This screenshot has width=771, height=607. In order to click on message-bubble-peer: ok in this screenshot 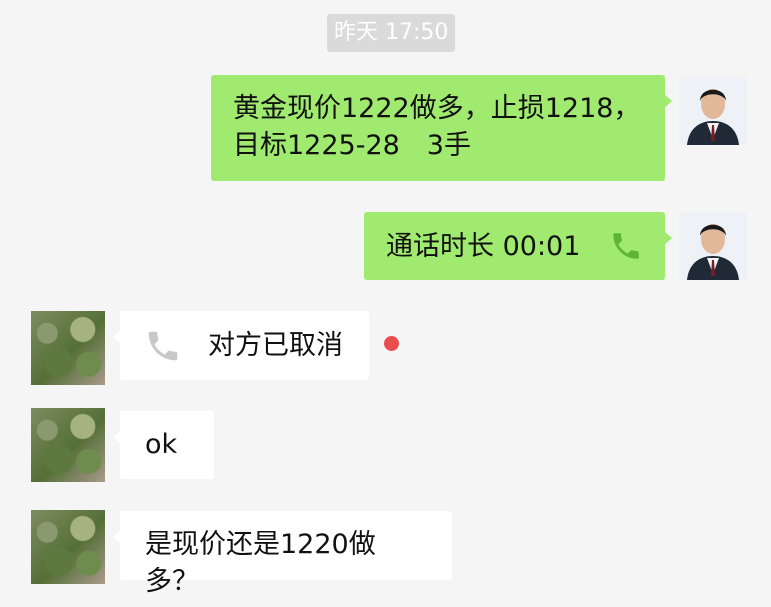, I will do `click(163, 445)`.